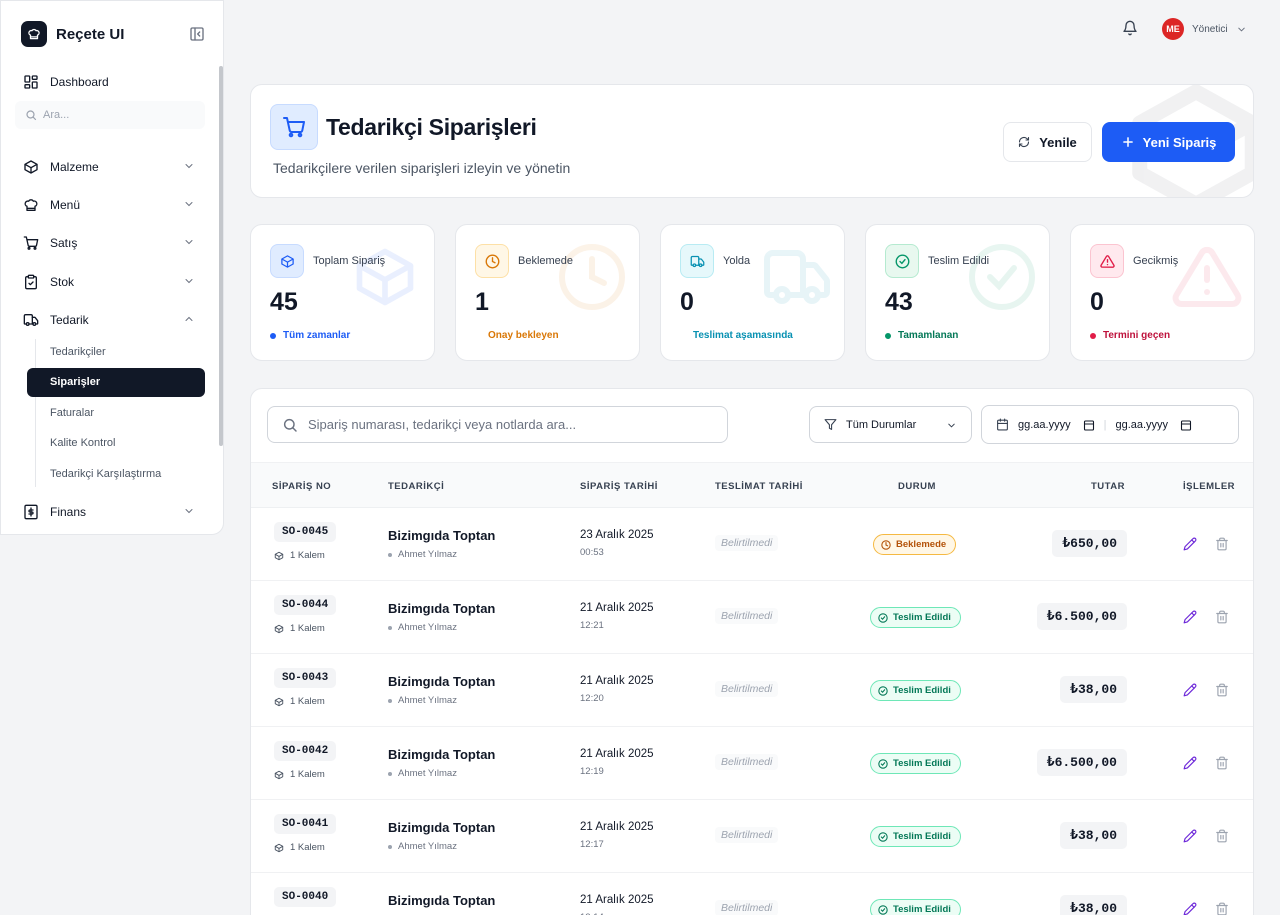  Describe the element at coordinates (299, 555) in the screenshot. I see `item-count: 1 Kalem` at that location.